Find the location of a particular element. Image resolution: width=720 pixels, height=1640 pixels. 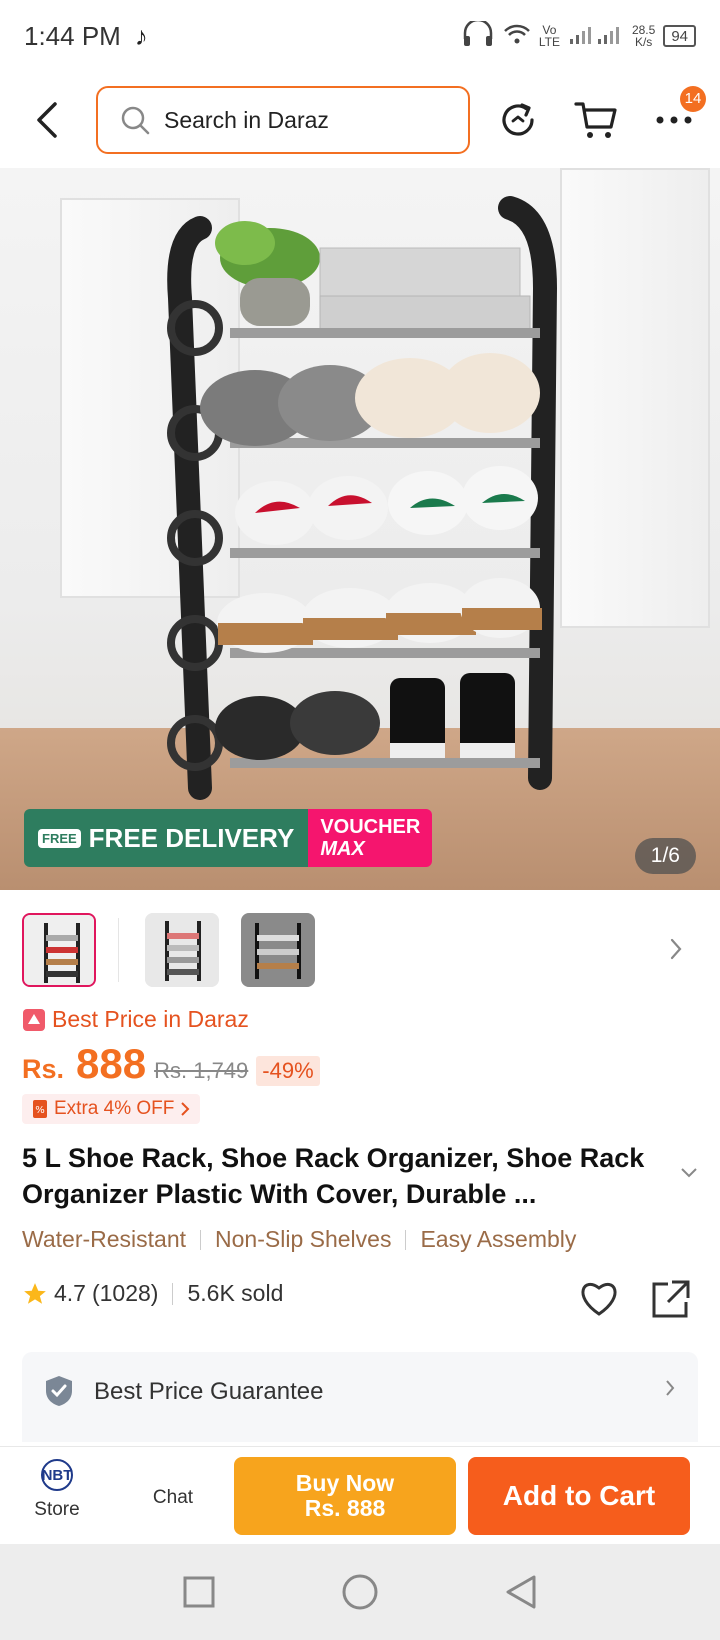

sold-count: 5.6K sold is located at coordinates (235, 1293).